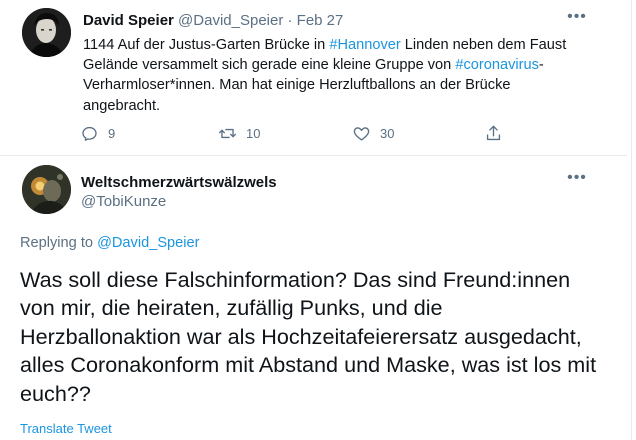  I want to click on share-button, so click(493, 133).